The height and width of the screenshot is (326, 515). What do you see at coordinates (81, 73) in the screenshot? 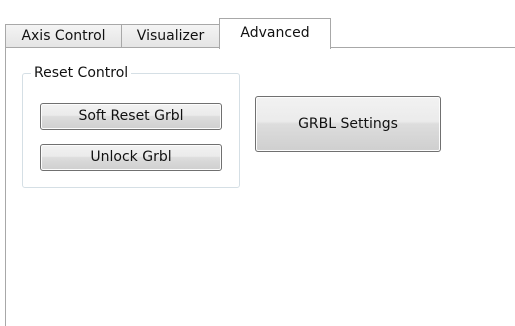
I see `reset-control-title: Reset Control` at bounding box center [81, 73].